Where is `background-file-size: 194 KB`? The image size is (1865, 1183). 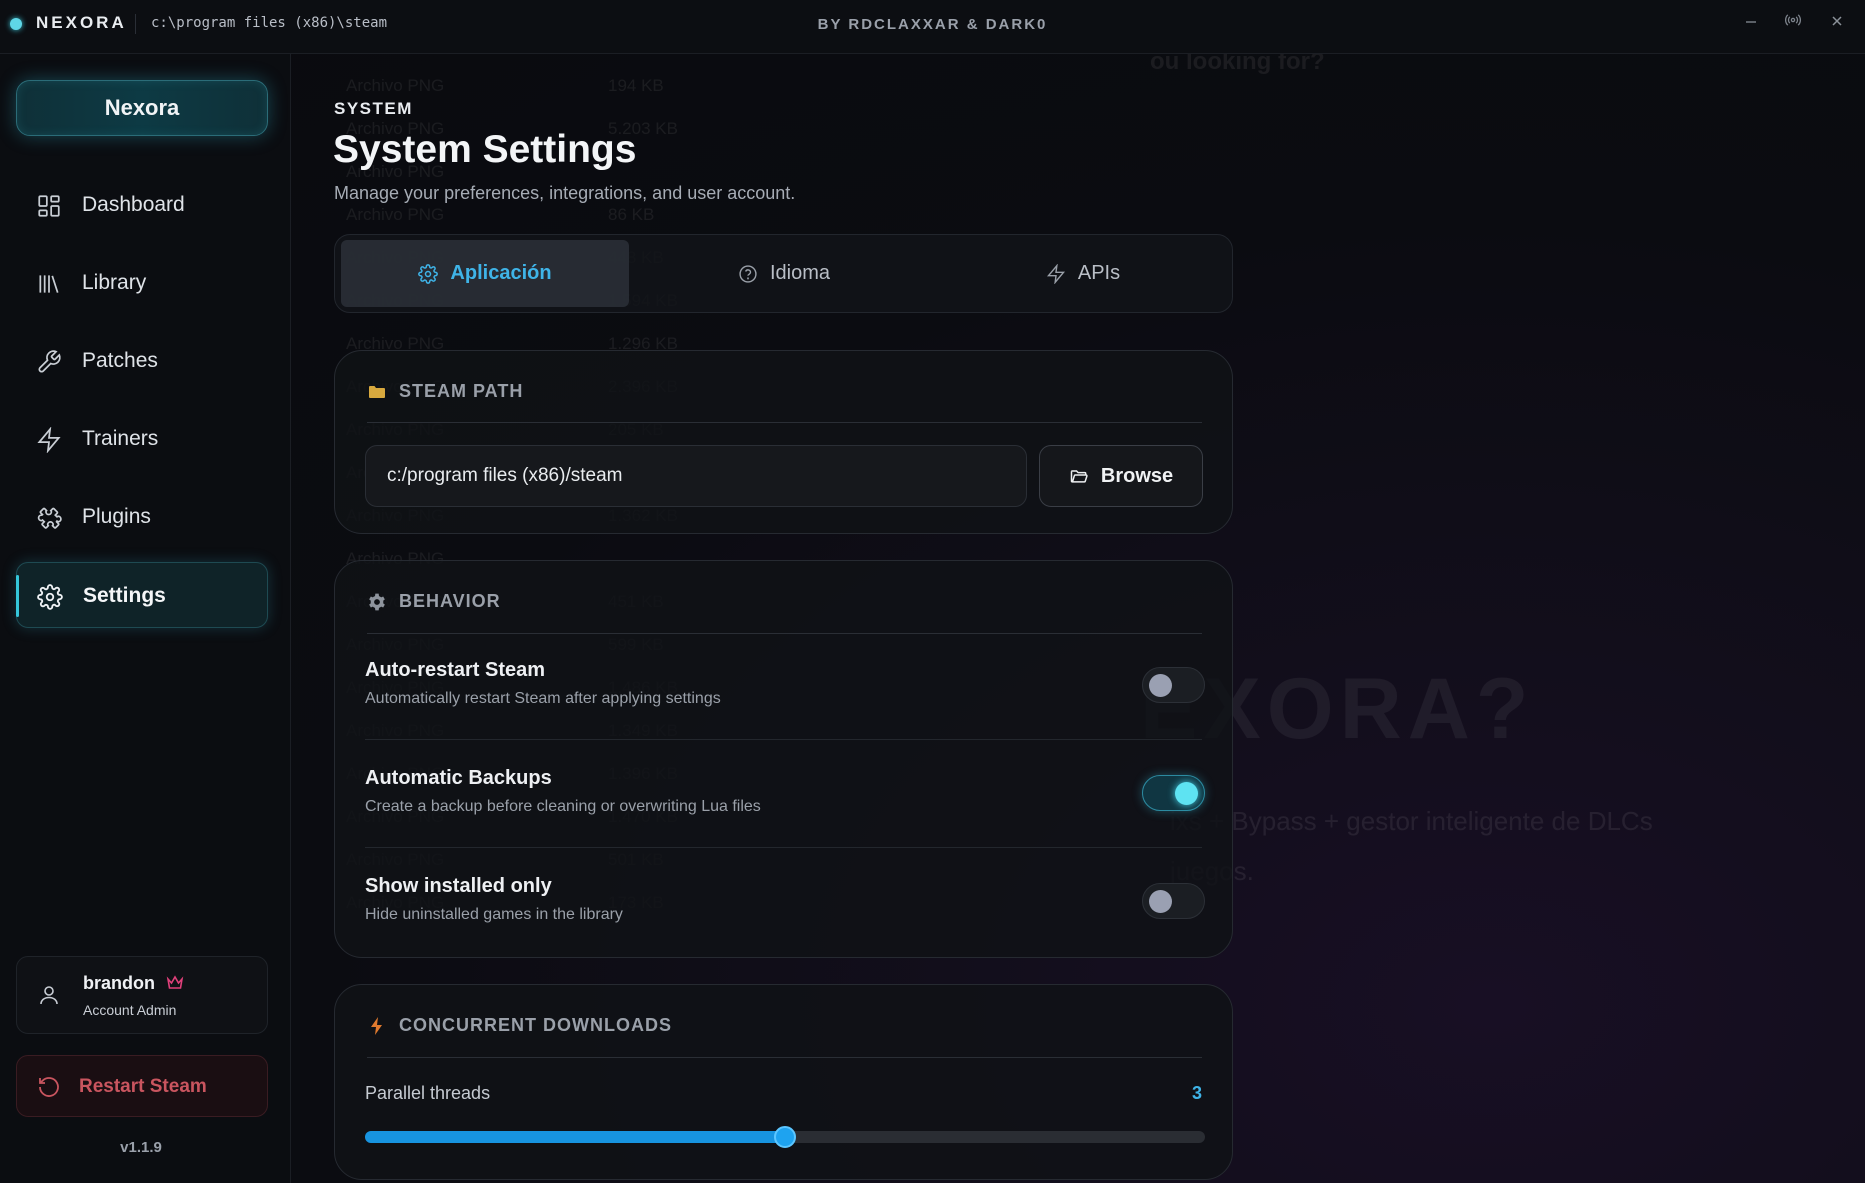
background-file-size: 194 KB is located at coordinates (636, 85).